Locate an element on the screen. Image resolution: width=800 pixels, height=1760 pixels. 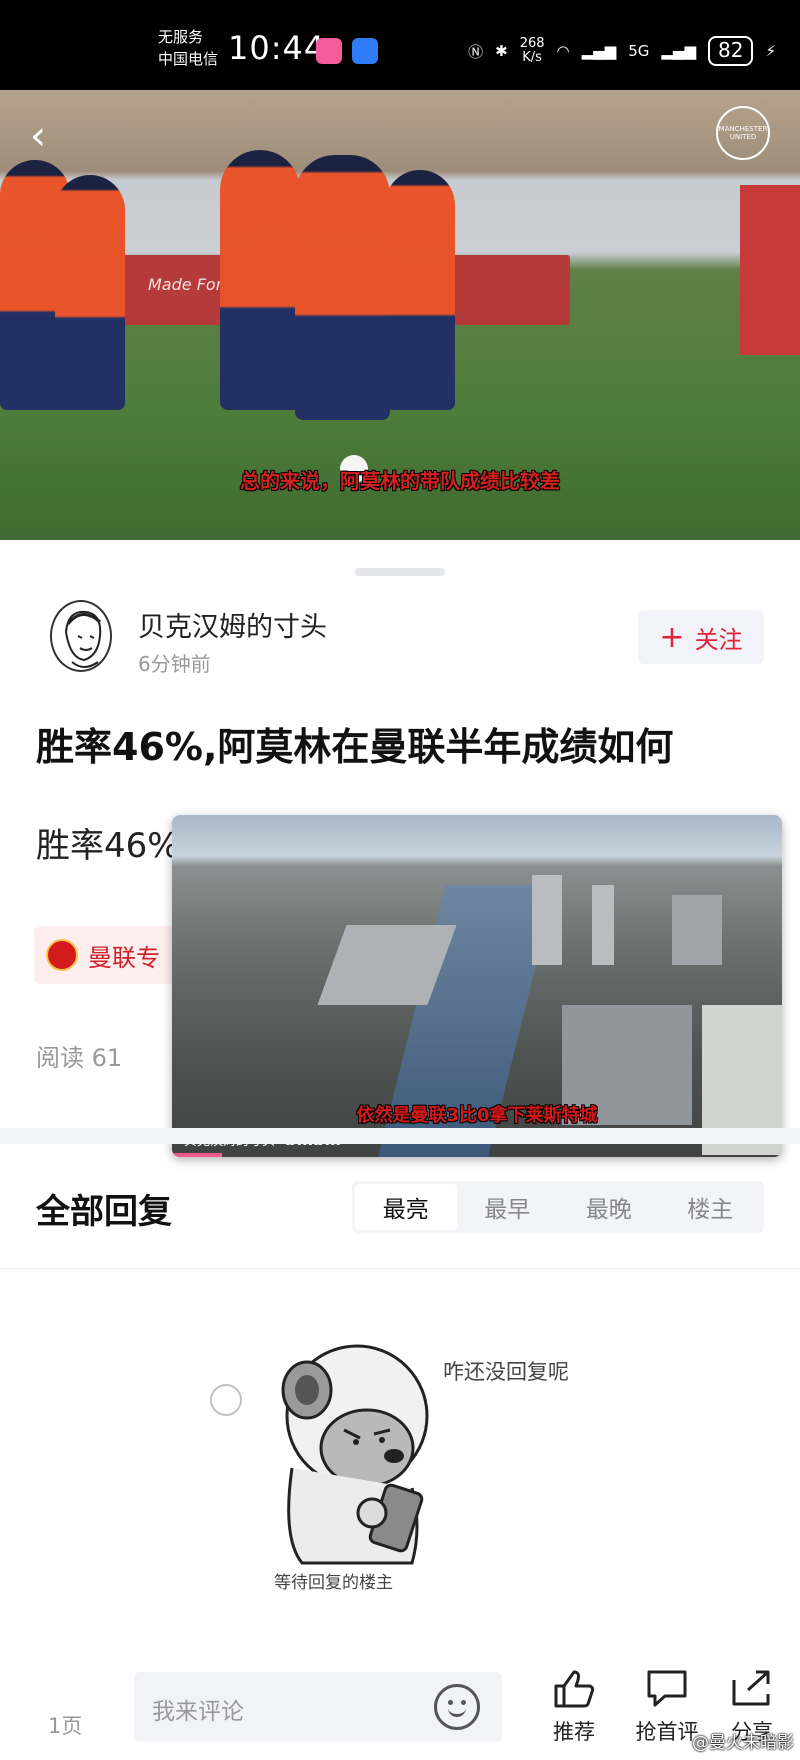
sort-tab-op-only: 楼主 is located at coordinates (711, 1207).